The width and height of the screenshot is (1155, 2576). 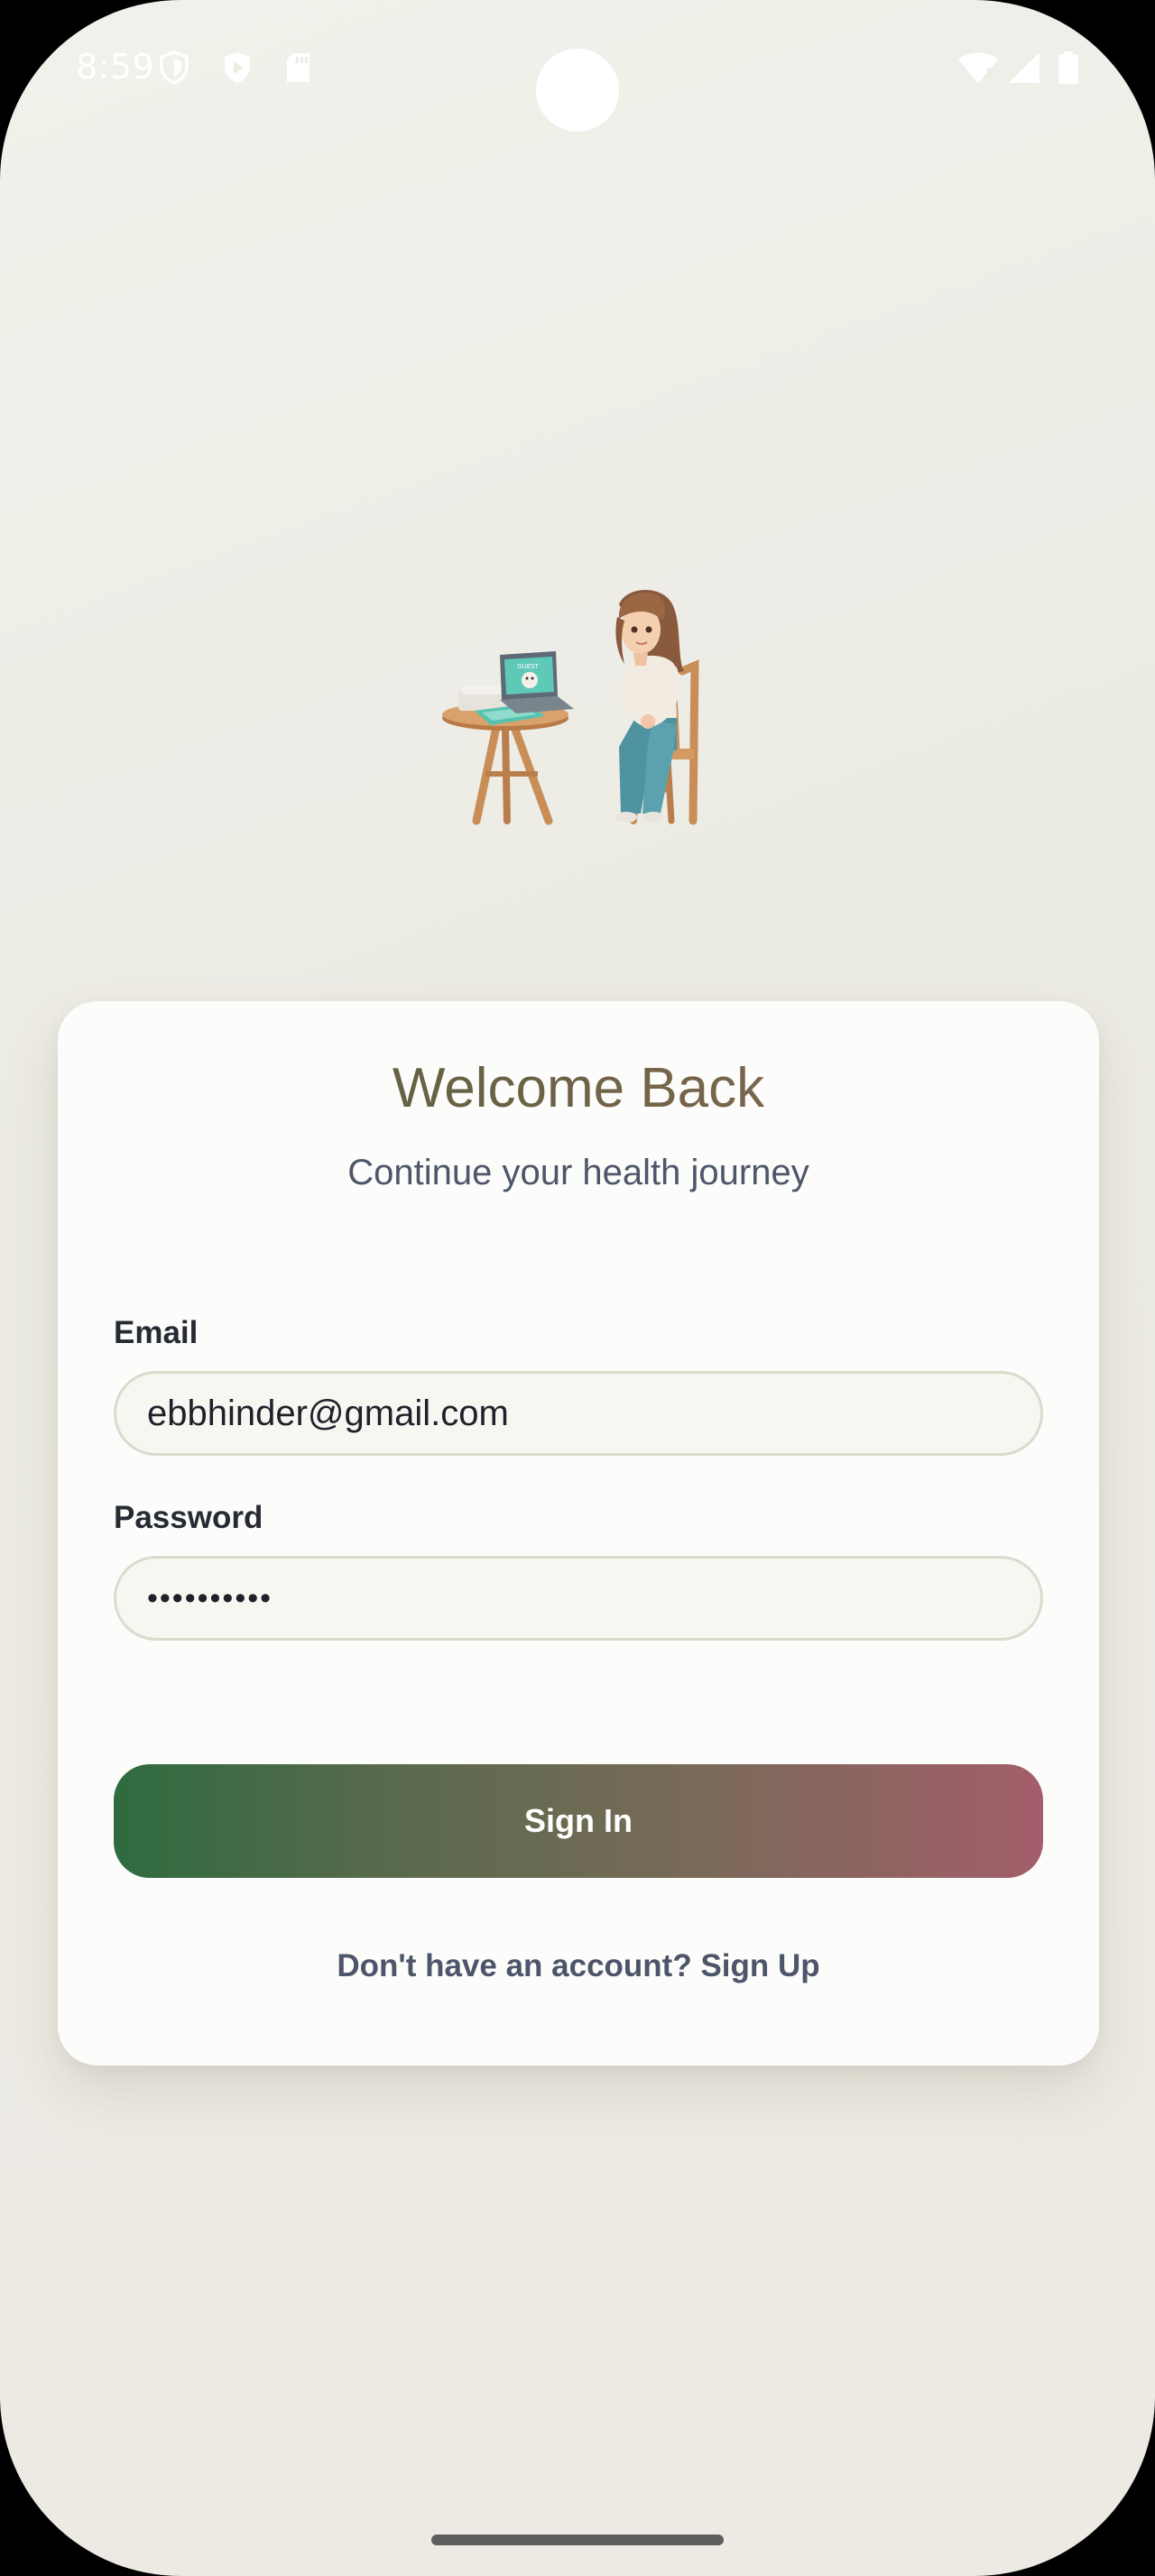 I want to click on email-label: Email, so click(x=156, y=1333).